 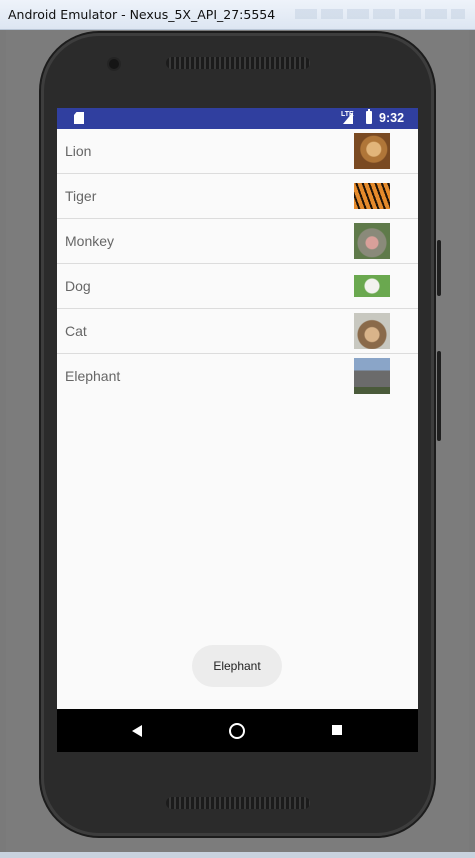 I want to click on window-titlebar: Android Emulator - Nexus_5X_API_27:5554, so click(x=237, y=15).